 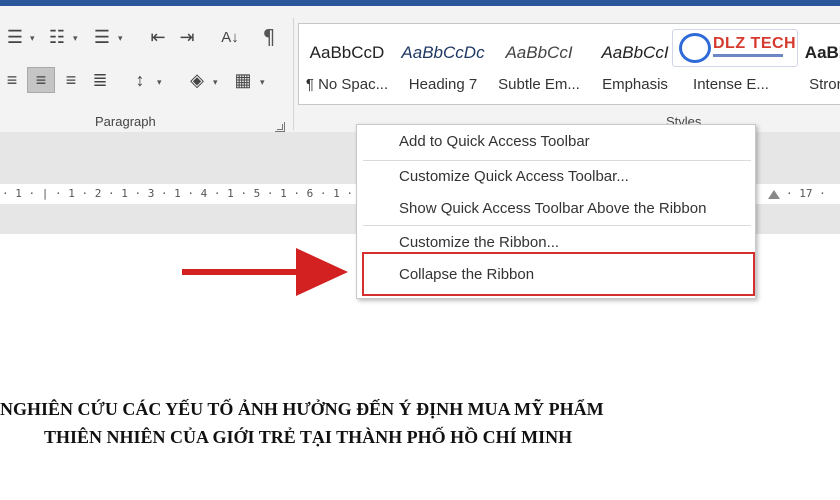 What do you see at coordinates (32, 38) in the screenshot?
I see `bullets-dropdown-icon: ▾` at bounding box center [32, 38].